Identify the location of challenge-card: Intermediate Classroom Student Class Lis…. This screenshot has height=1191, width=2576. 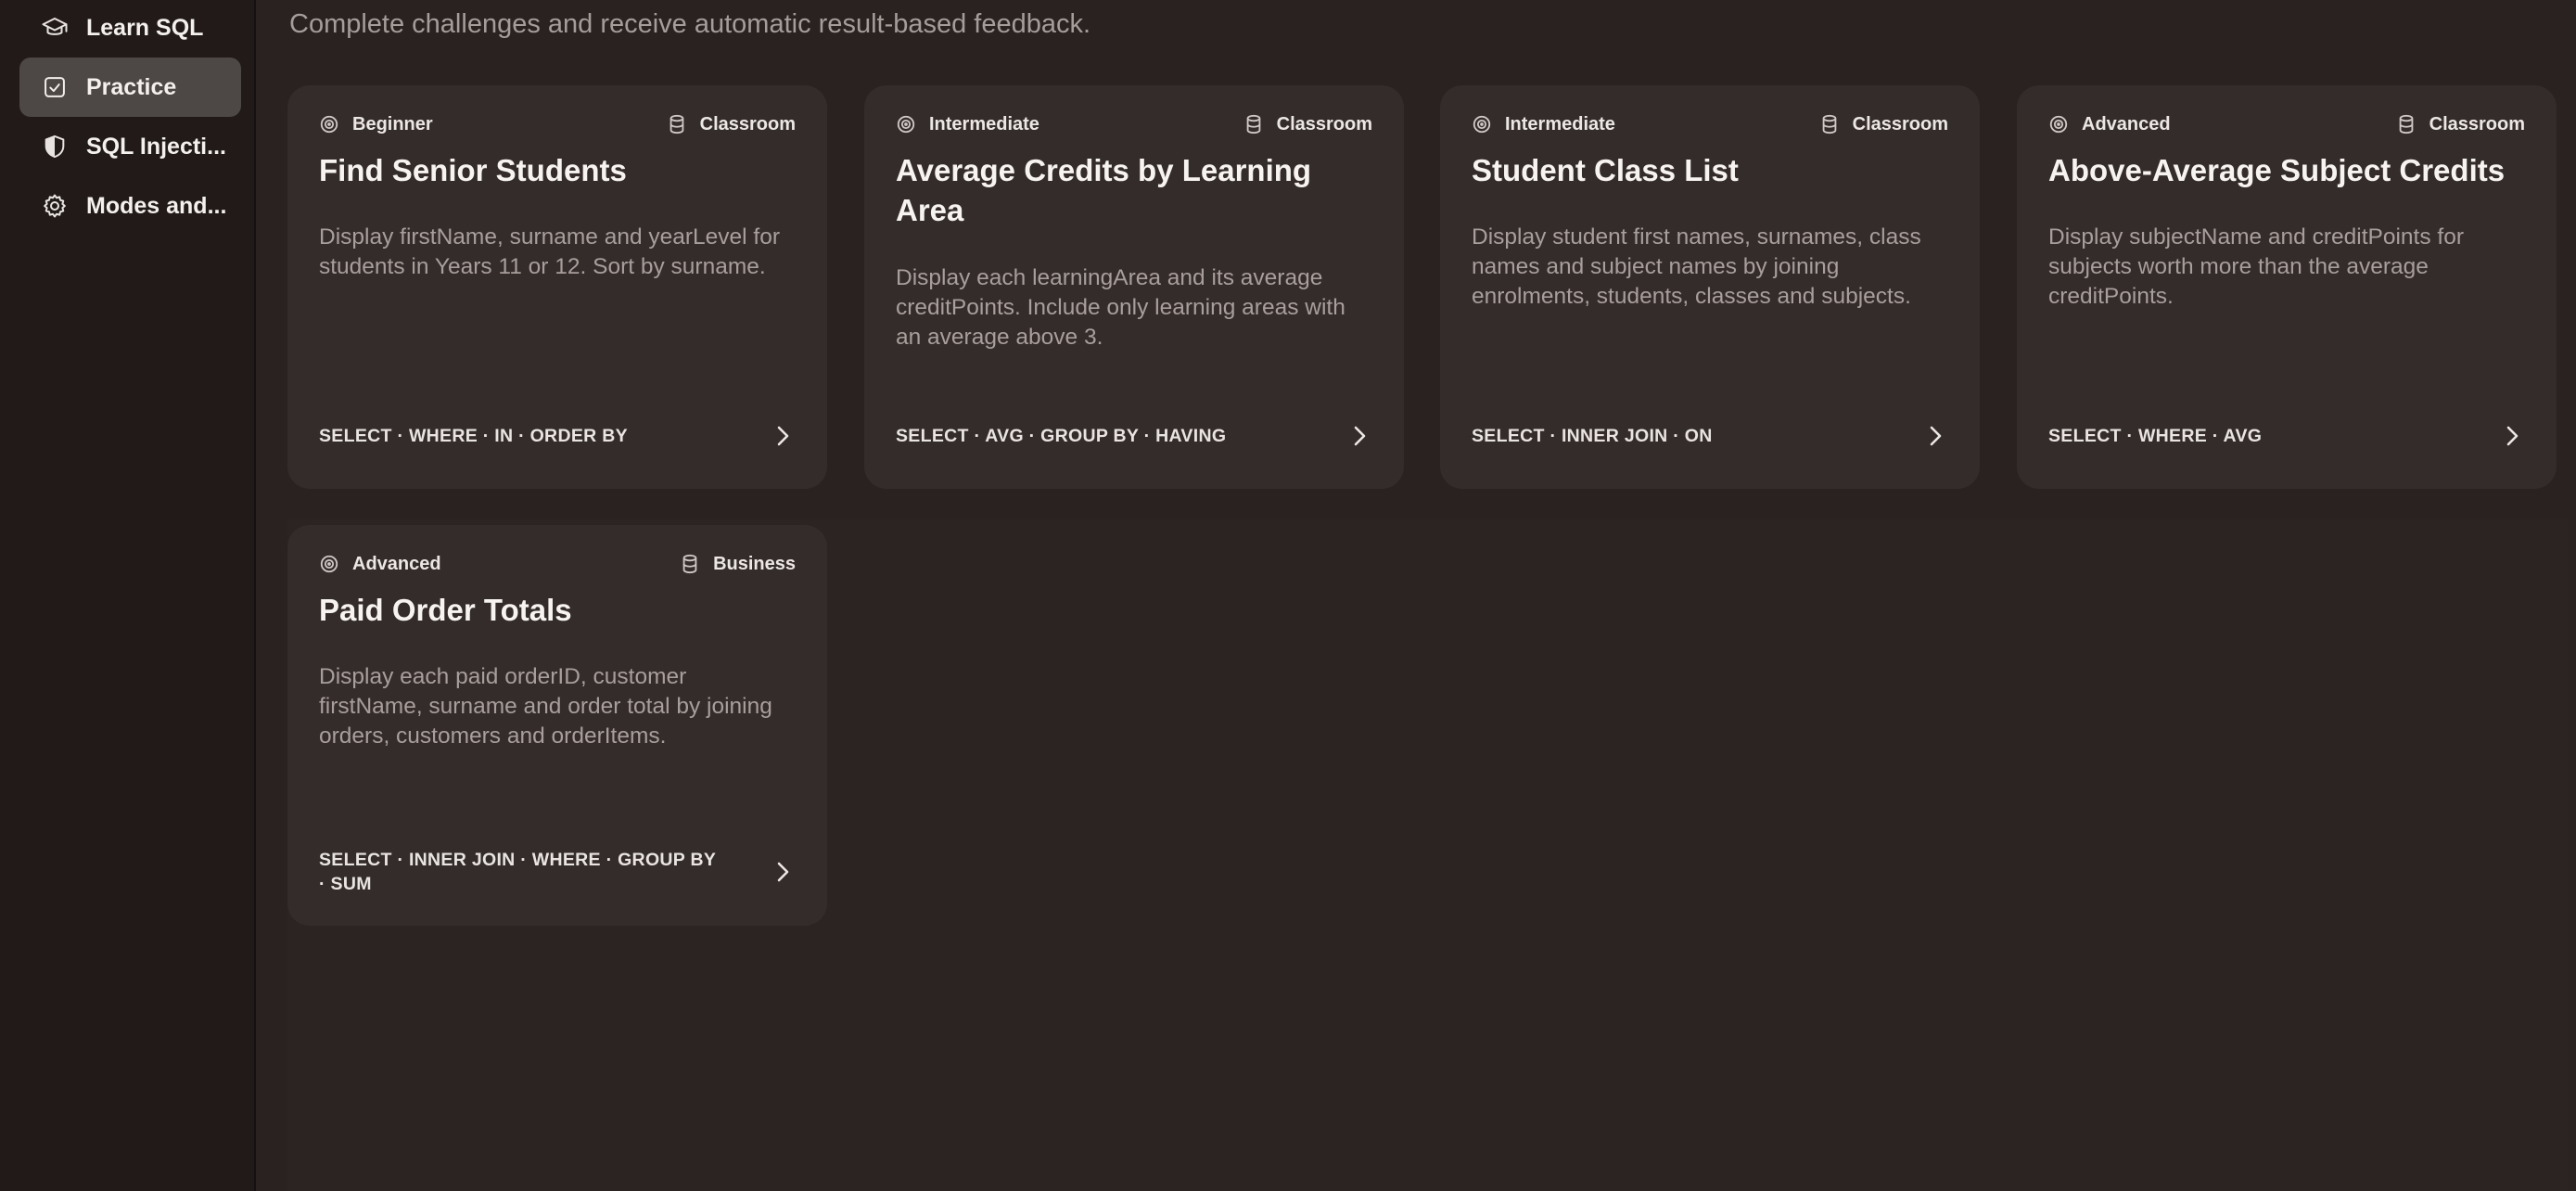
(1710, 287).